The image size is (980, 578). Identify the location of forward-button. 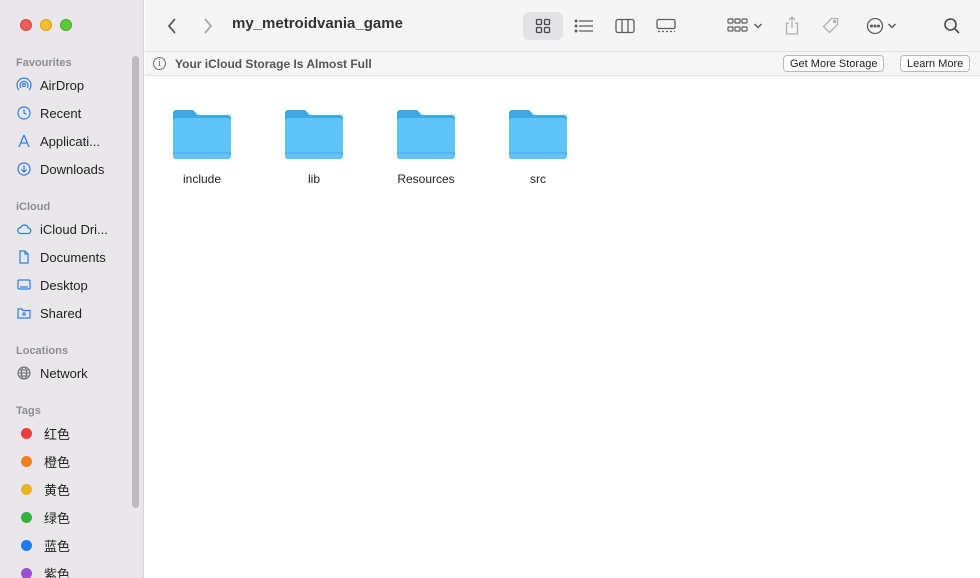
(208, 26).